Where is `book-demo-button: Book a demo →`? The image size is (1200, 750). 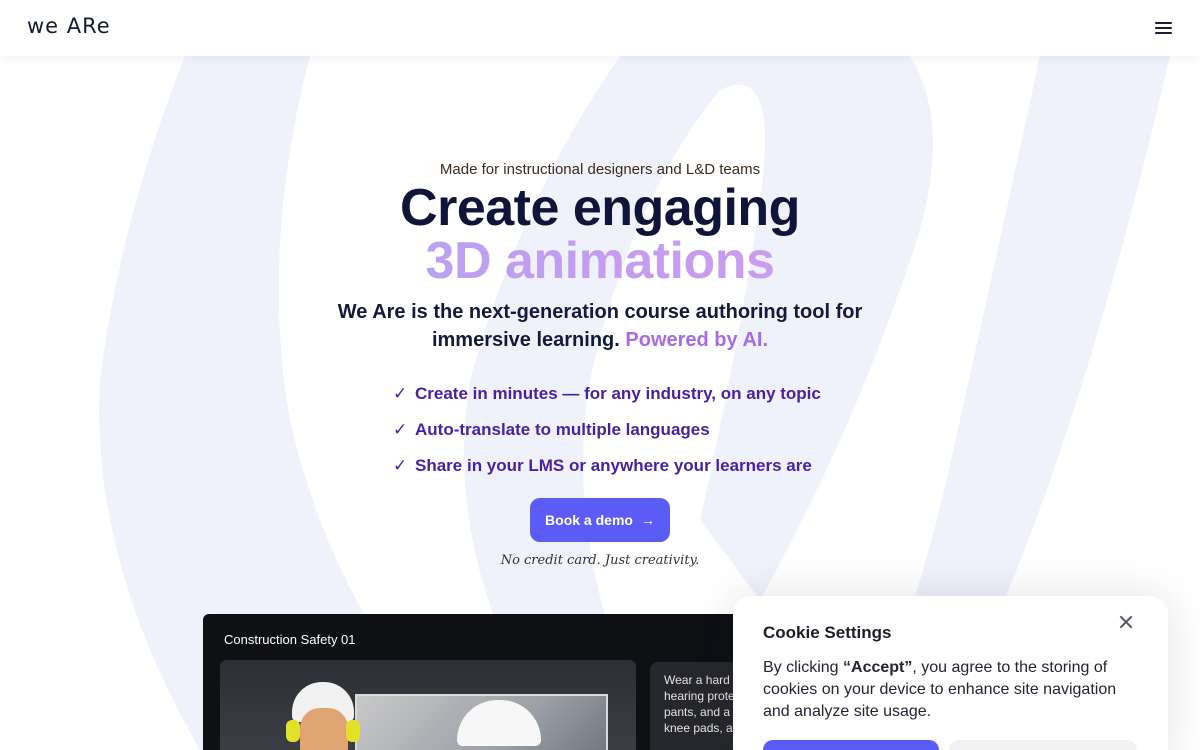
book-demo-button: Book a demo → is located at coordinates (600, 520).